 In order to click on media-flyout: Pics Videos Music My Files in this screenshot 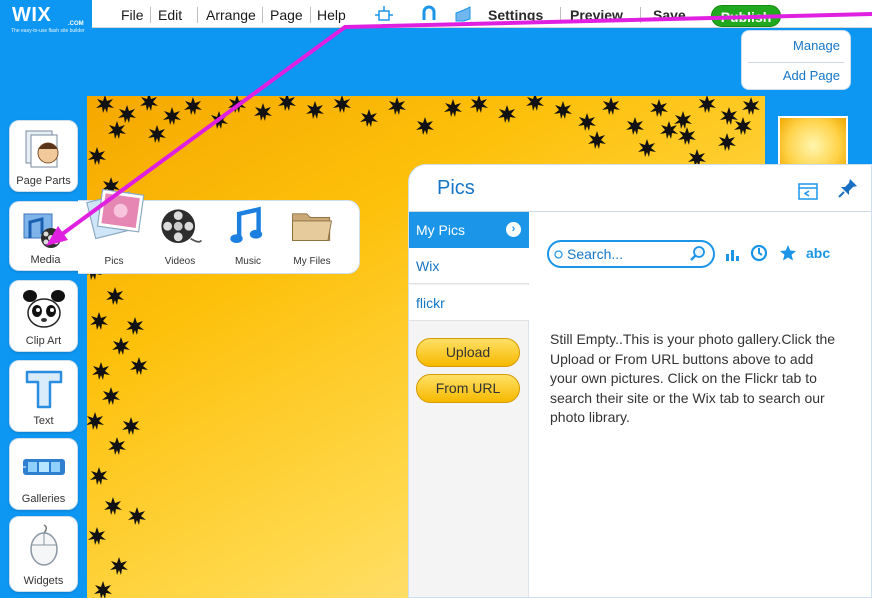, I will do `click(219, 231)`.